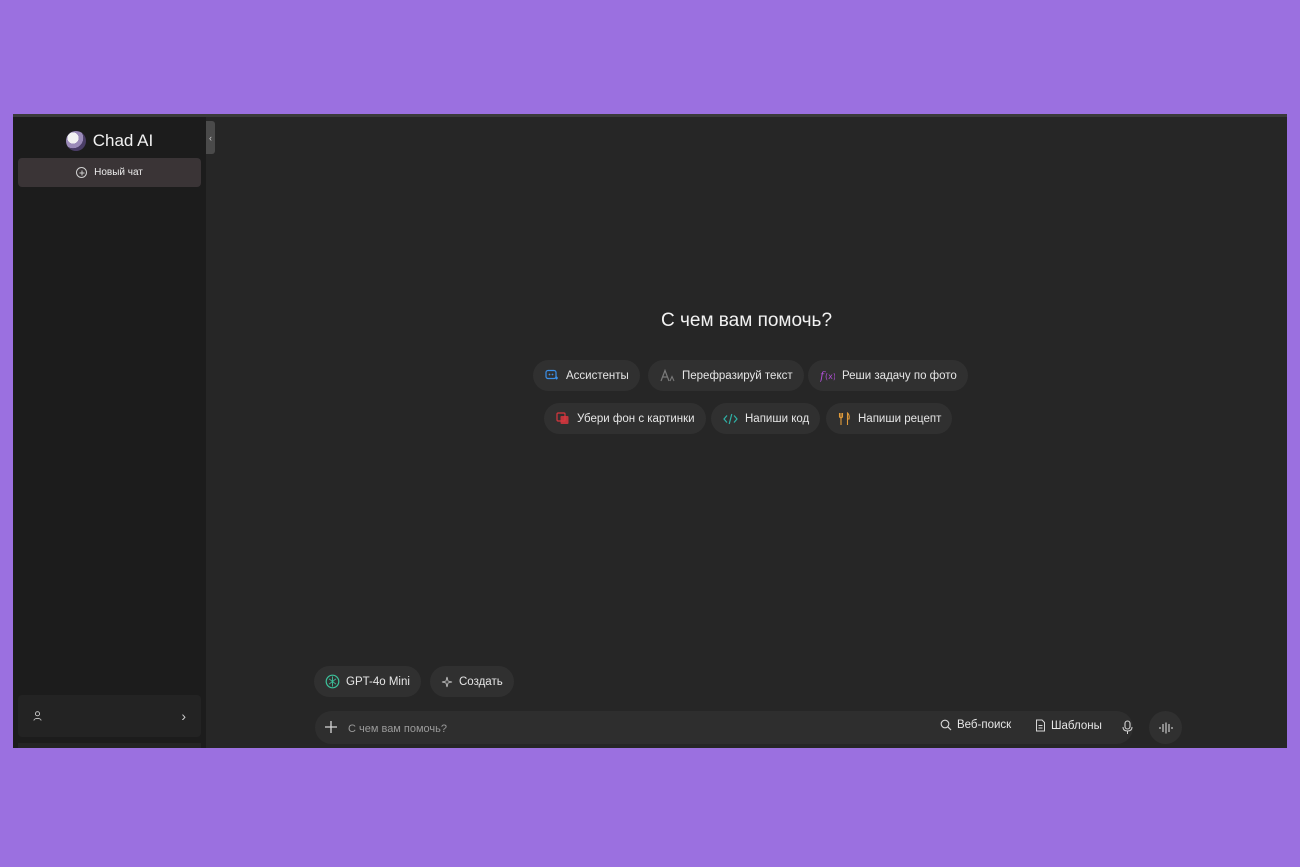 The image size is (1300, 867). What do you see at coordinates (984, 725) in the screenshot?
I see `web-search-label: Веб-поиск` at bounding box center [984, 725].